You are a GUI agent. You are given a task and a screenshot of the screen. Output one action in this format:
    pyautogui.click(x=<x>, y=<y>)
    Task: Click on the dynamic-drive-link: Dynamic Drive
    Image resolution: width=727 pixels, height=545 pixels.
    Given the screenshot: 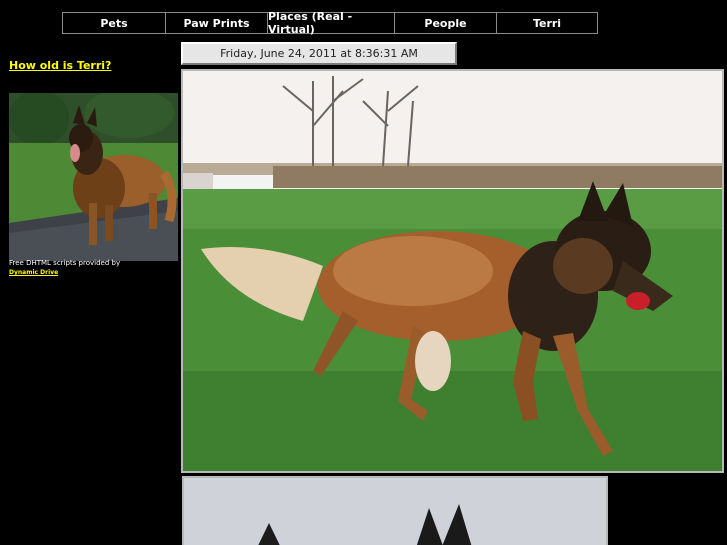 What is the action you would take?
    pyautogui.click(x=33, y=272)
    